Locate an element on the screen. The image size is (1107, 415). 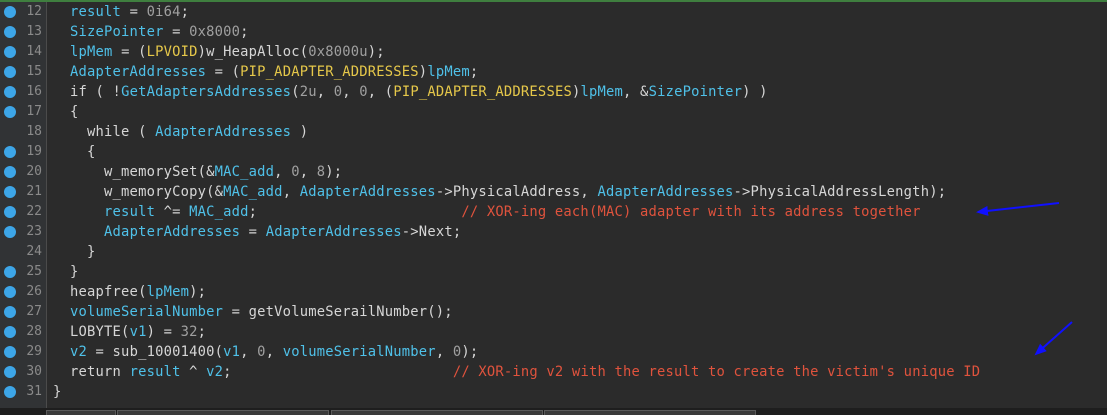
line-number: 24 is located at coordinates (34, 251).